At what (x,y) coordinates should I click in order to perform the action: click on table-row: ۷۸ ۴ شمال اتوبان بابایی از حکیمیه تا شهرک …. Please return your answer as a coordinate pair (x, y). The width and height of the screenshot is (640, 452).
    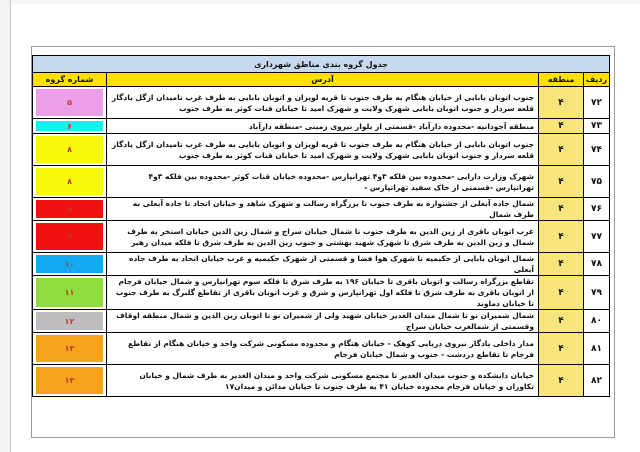
    Looking at the image, I should click on (321, 264).